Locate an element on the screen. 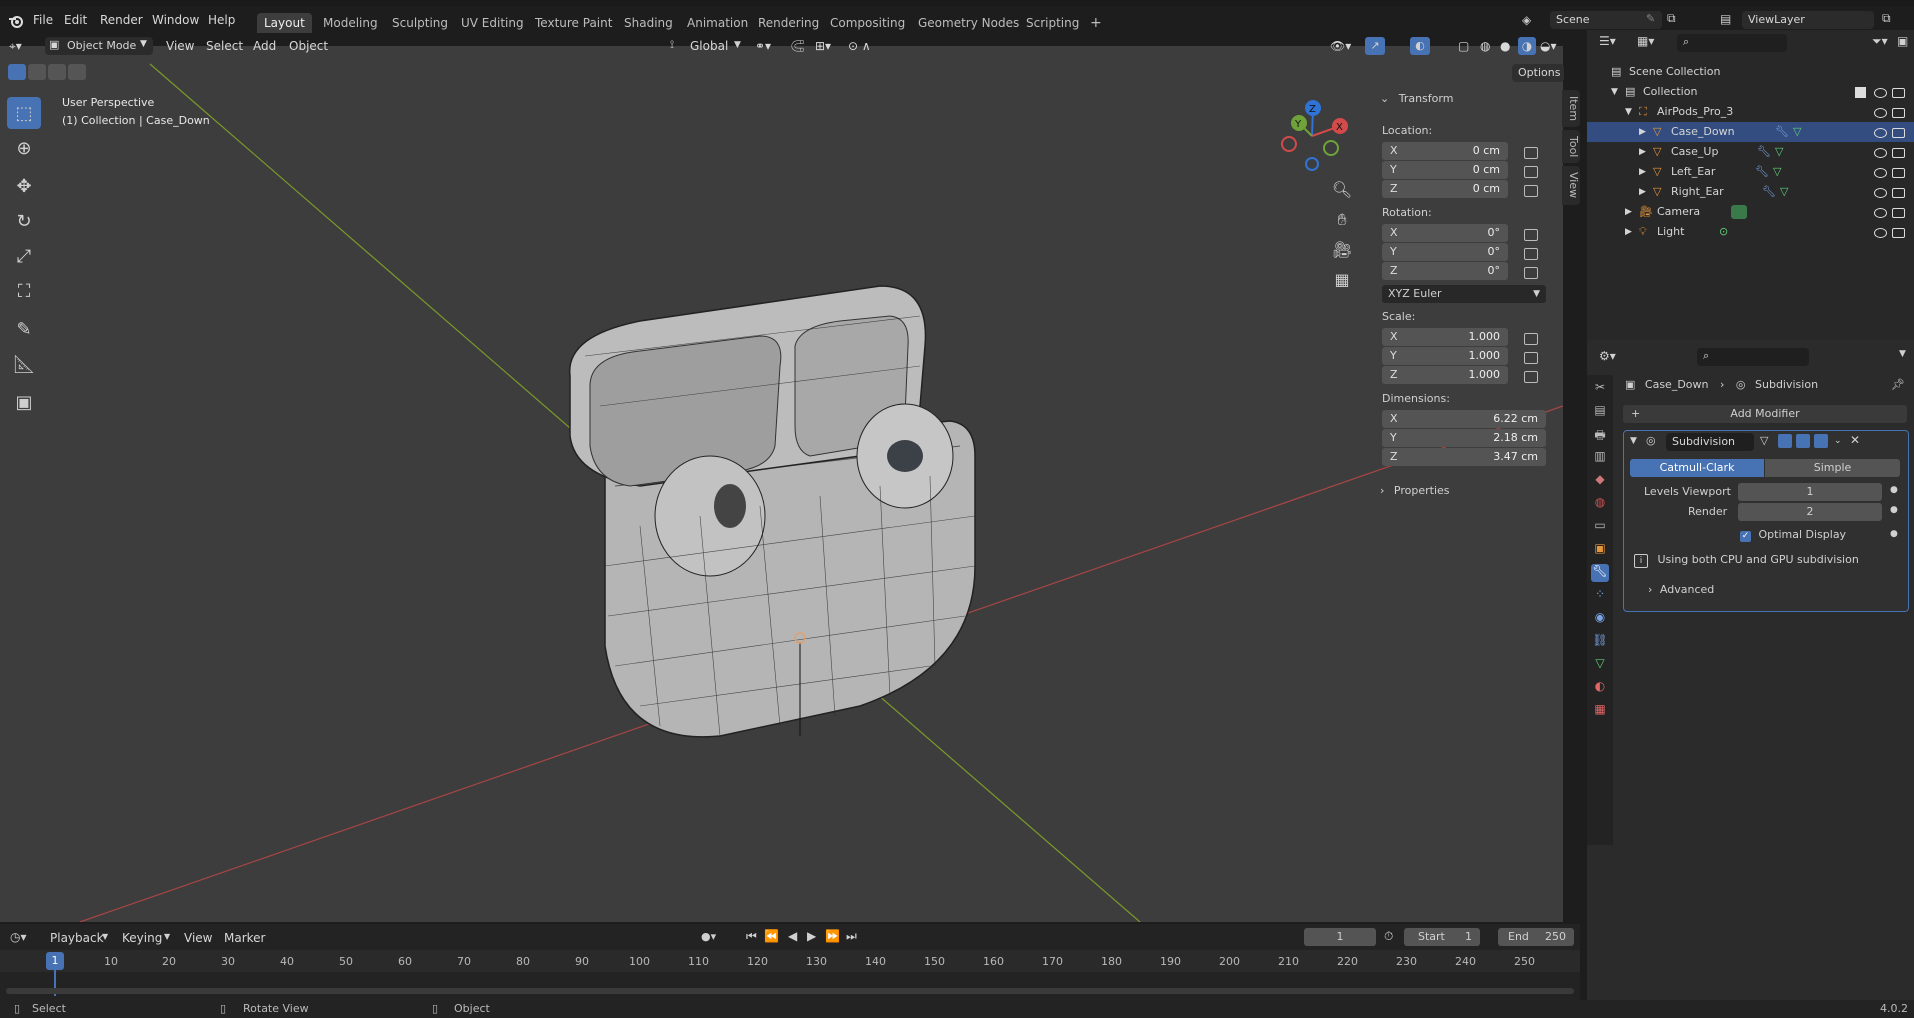 The height and width of the screenshot is (1018, 1914). outliner-row-scene-collection: ▤ Scene Collection is located at coordinates (1750, 72).